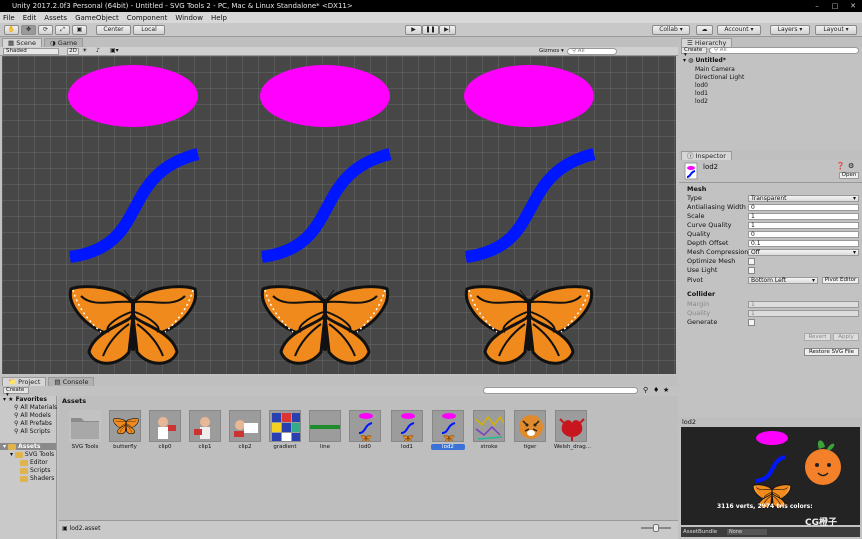  I want to click on hierarchy-item: Directional Light, so click(719, 77).